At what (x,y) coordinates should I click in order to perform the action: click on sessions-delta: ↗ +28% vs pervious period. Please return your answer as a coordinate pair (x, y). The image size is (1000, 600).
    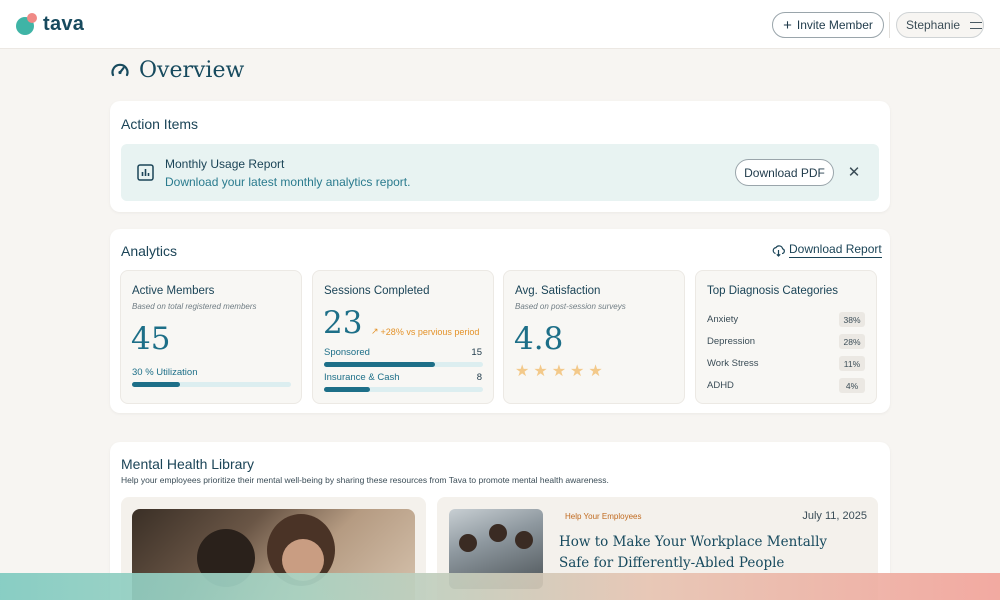
    Looking at the image, I should click on (425, 331).